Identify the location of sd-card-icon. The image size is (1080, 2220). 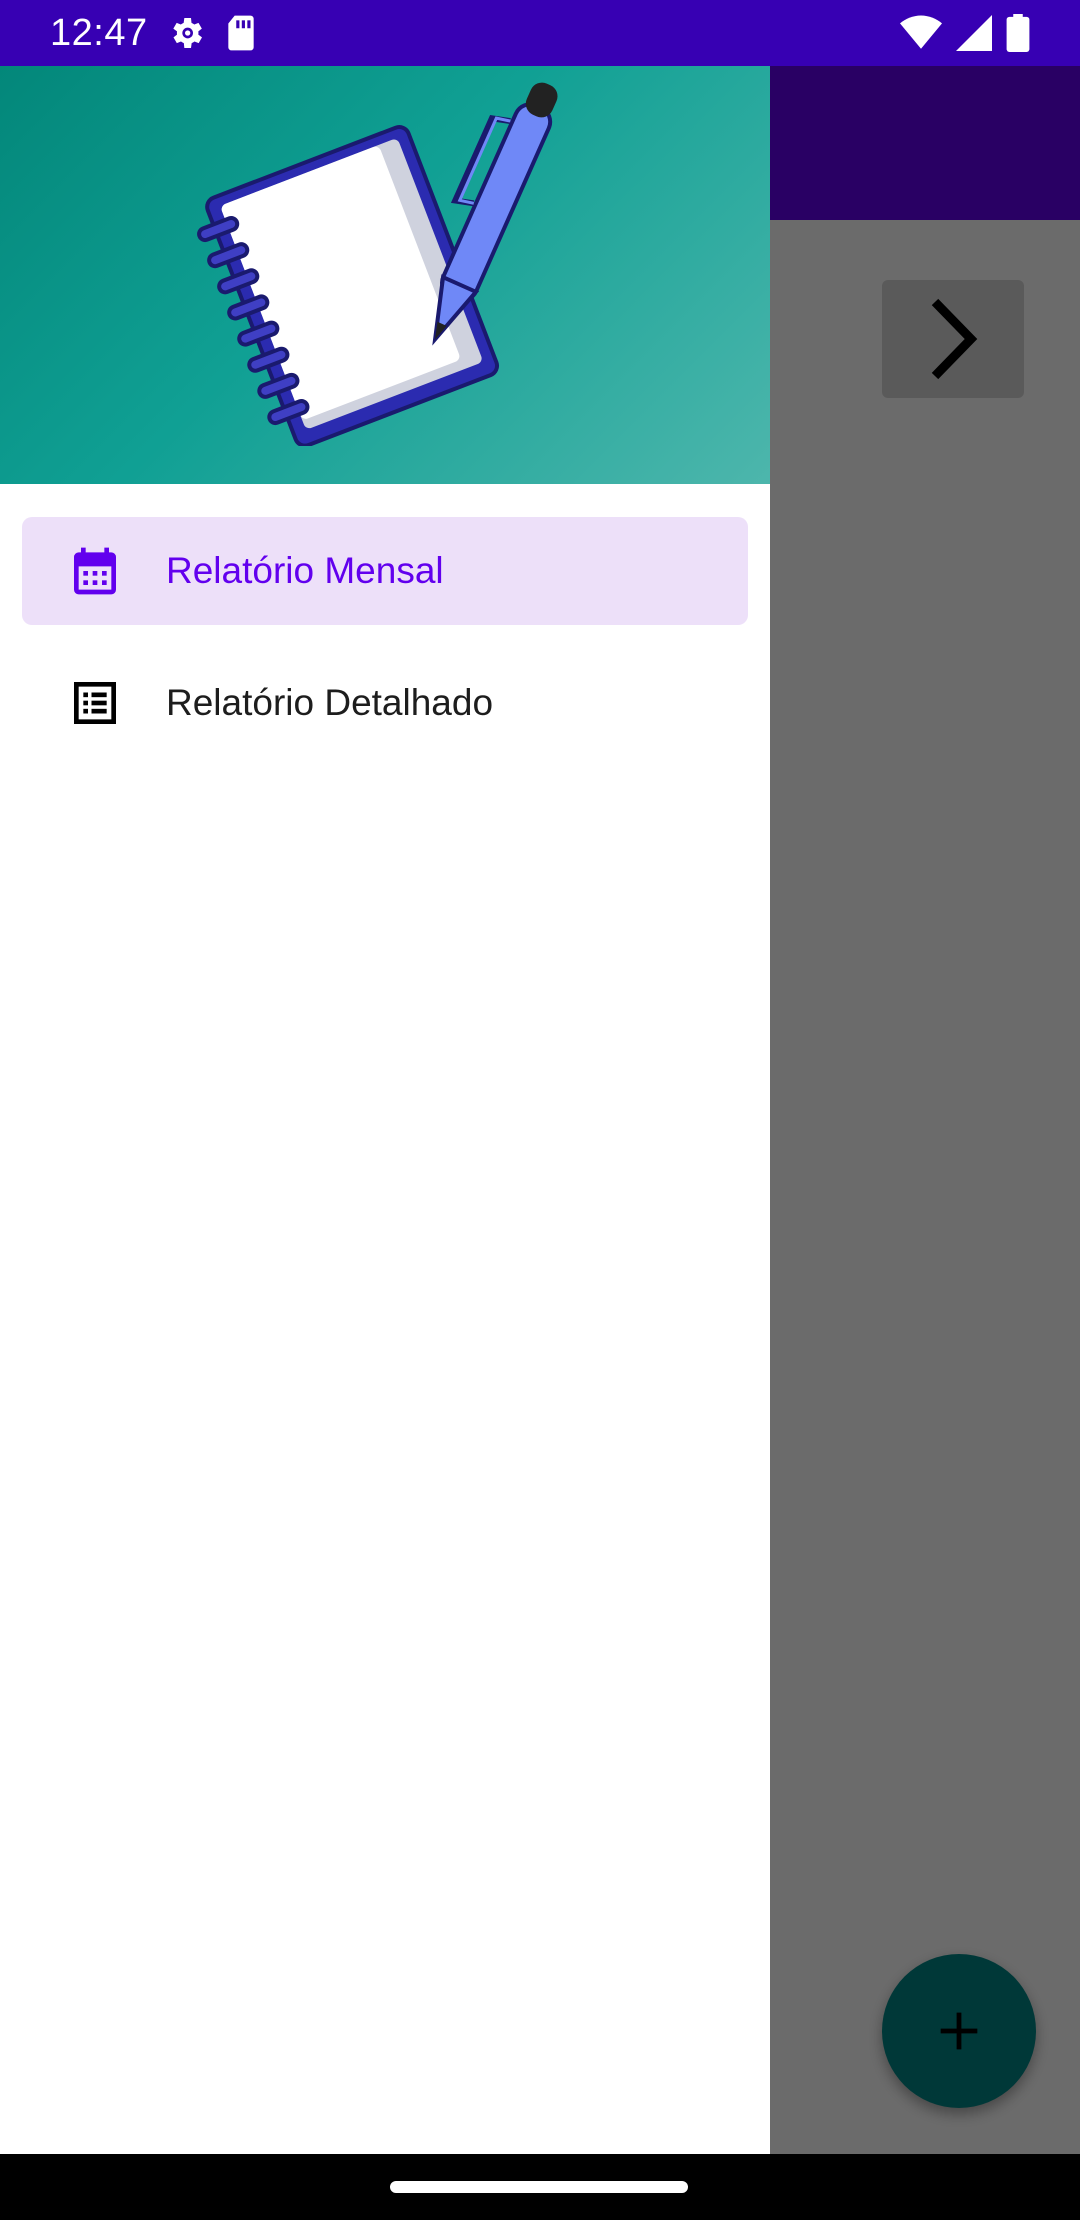
(241, 33).